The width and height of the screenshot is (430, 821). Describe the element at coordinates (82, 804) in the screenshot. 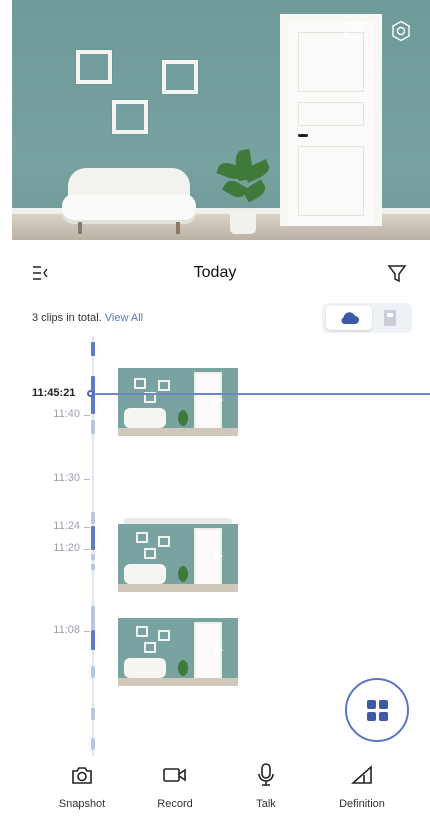

I see `snapshot-label: Snapshot` at that location.